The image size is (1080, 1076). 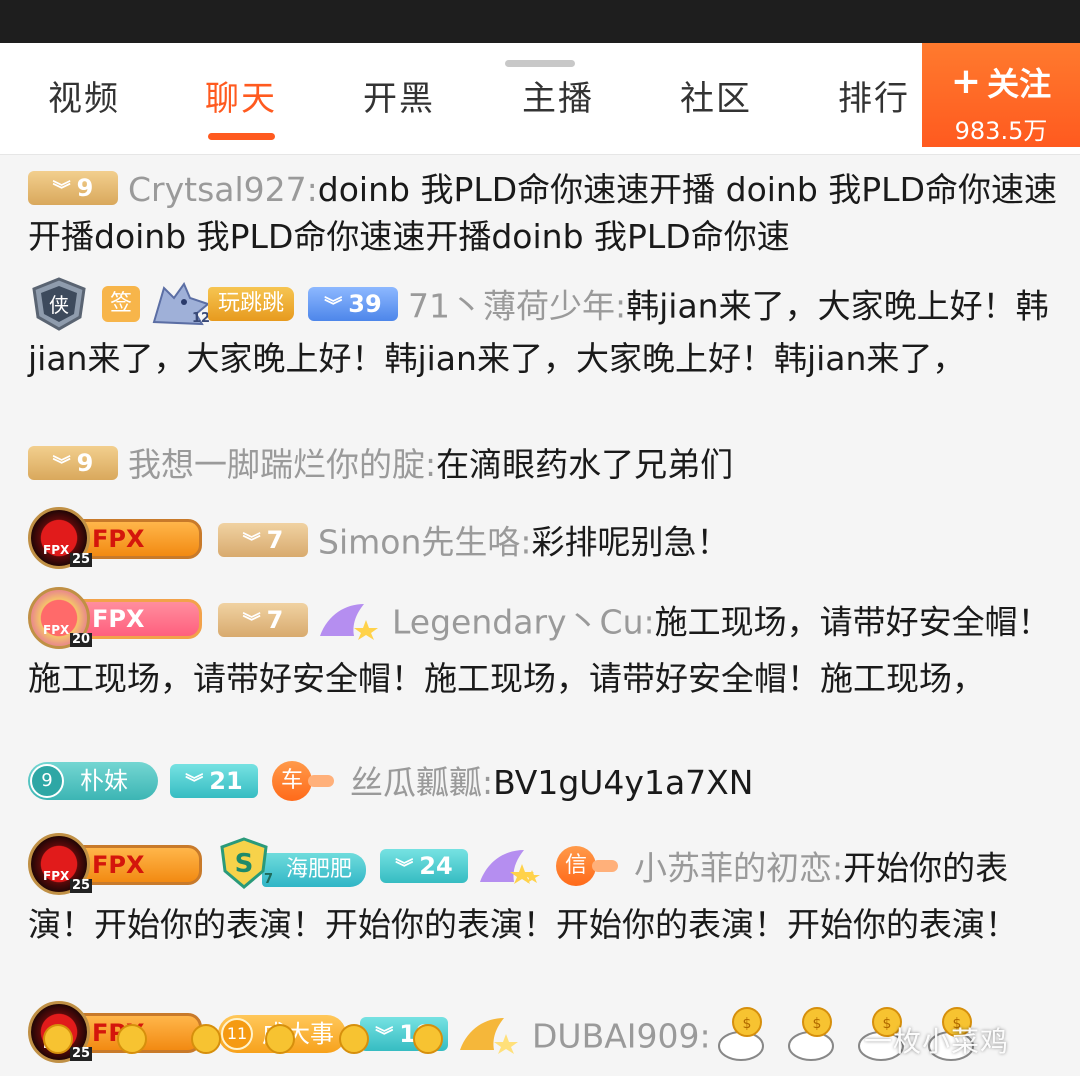 I want to click on plus-icon: +, so click(x=966, y=81).